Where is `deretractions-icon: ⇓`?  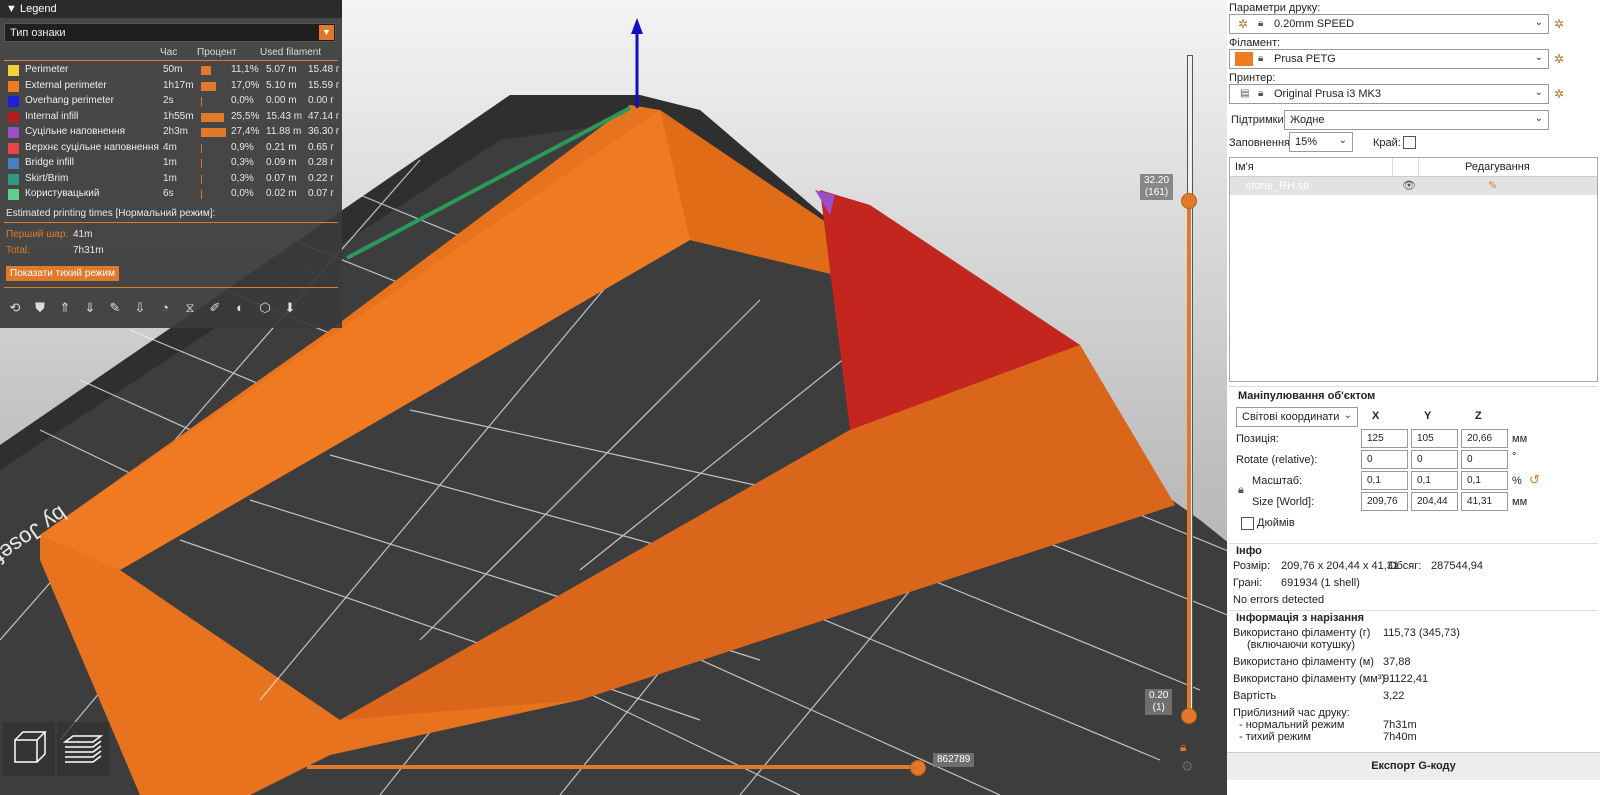 deretractions-icon: ⇓ is located at coordinates (90, 308).